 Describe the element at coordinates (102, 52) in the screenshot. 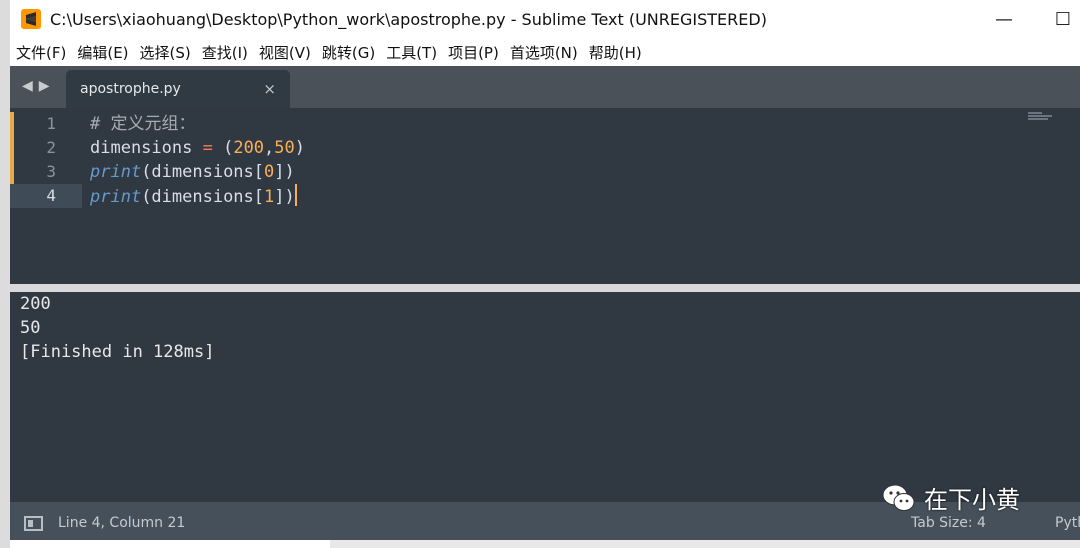

I see `menu-edit: 编辑(E)` at that location.